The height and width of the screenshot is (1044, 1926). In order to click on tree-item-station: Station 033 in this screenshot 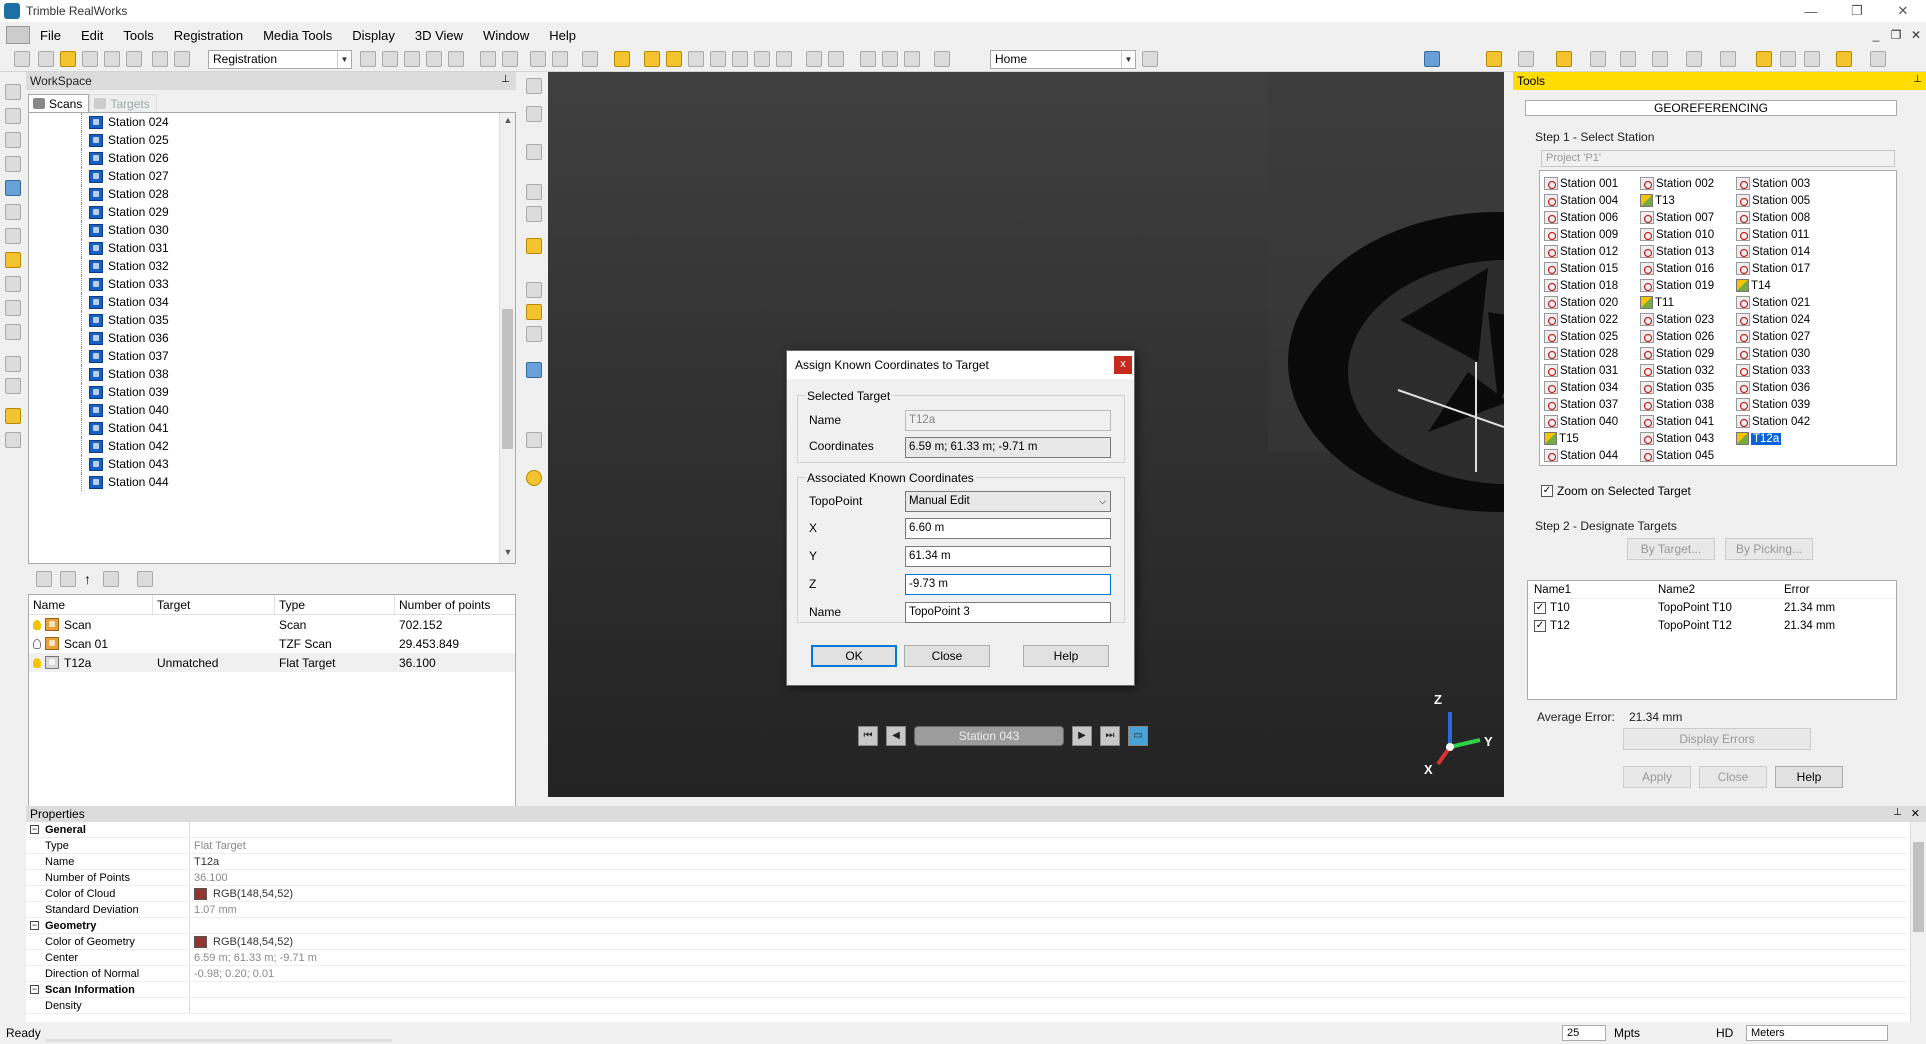, I will do `click(298, 284)`.